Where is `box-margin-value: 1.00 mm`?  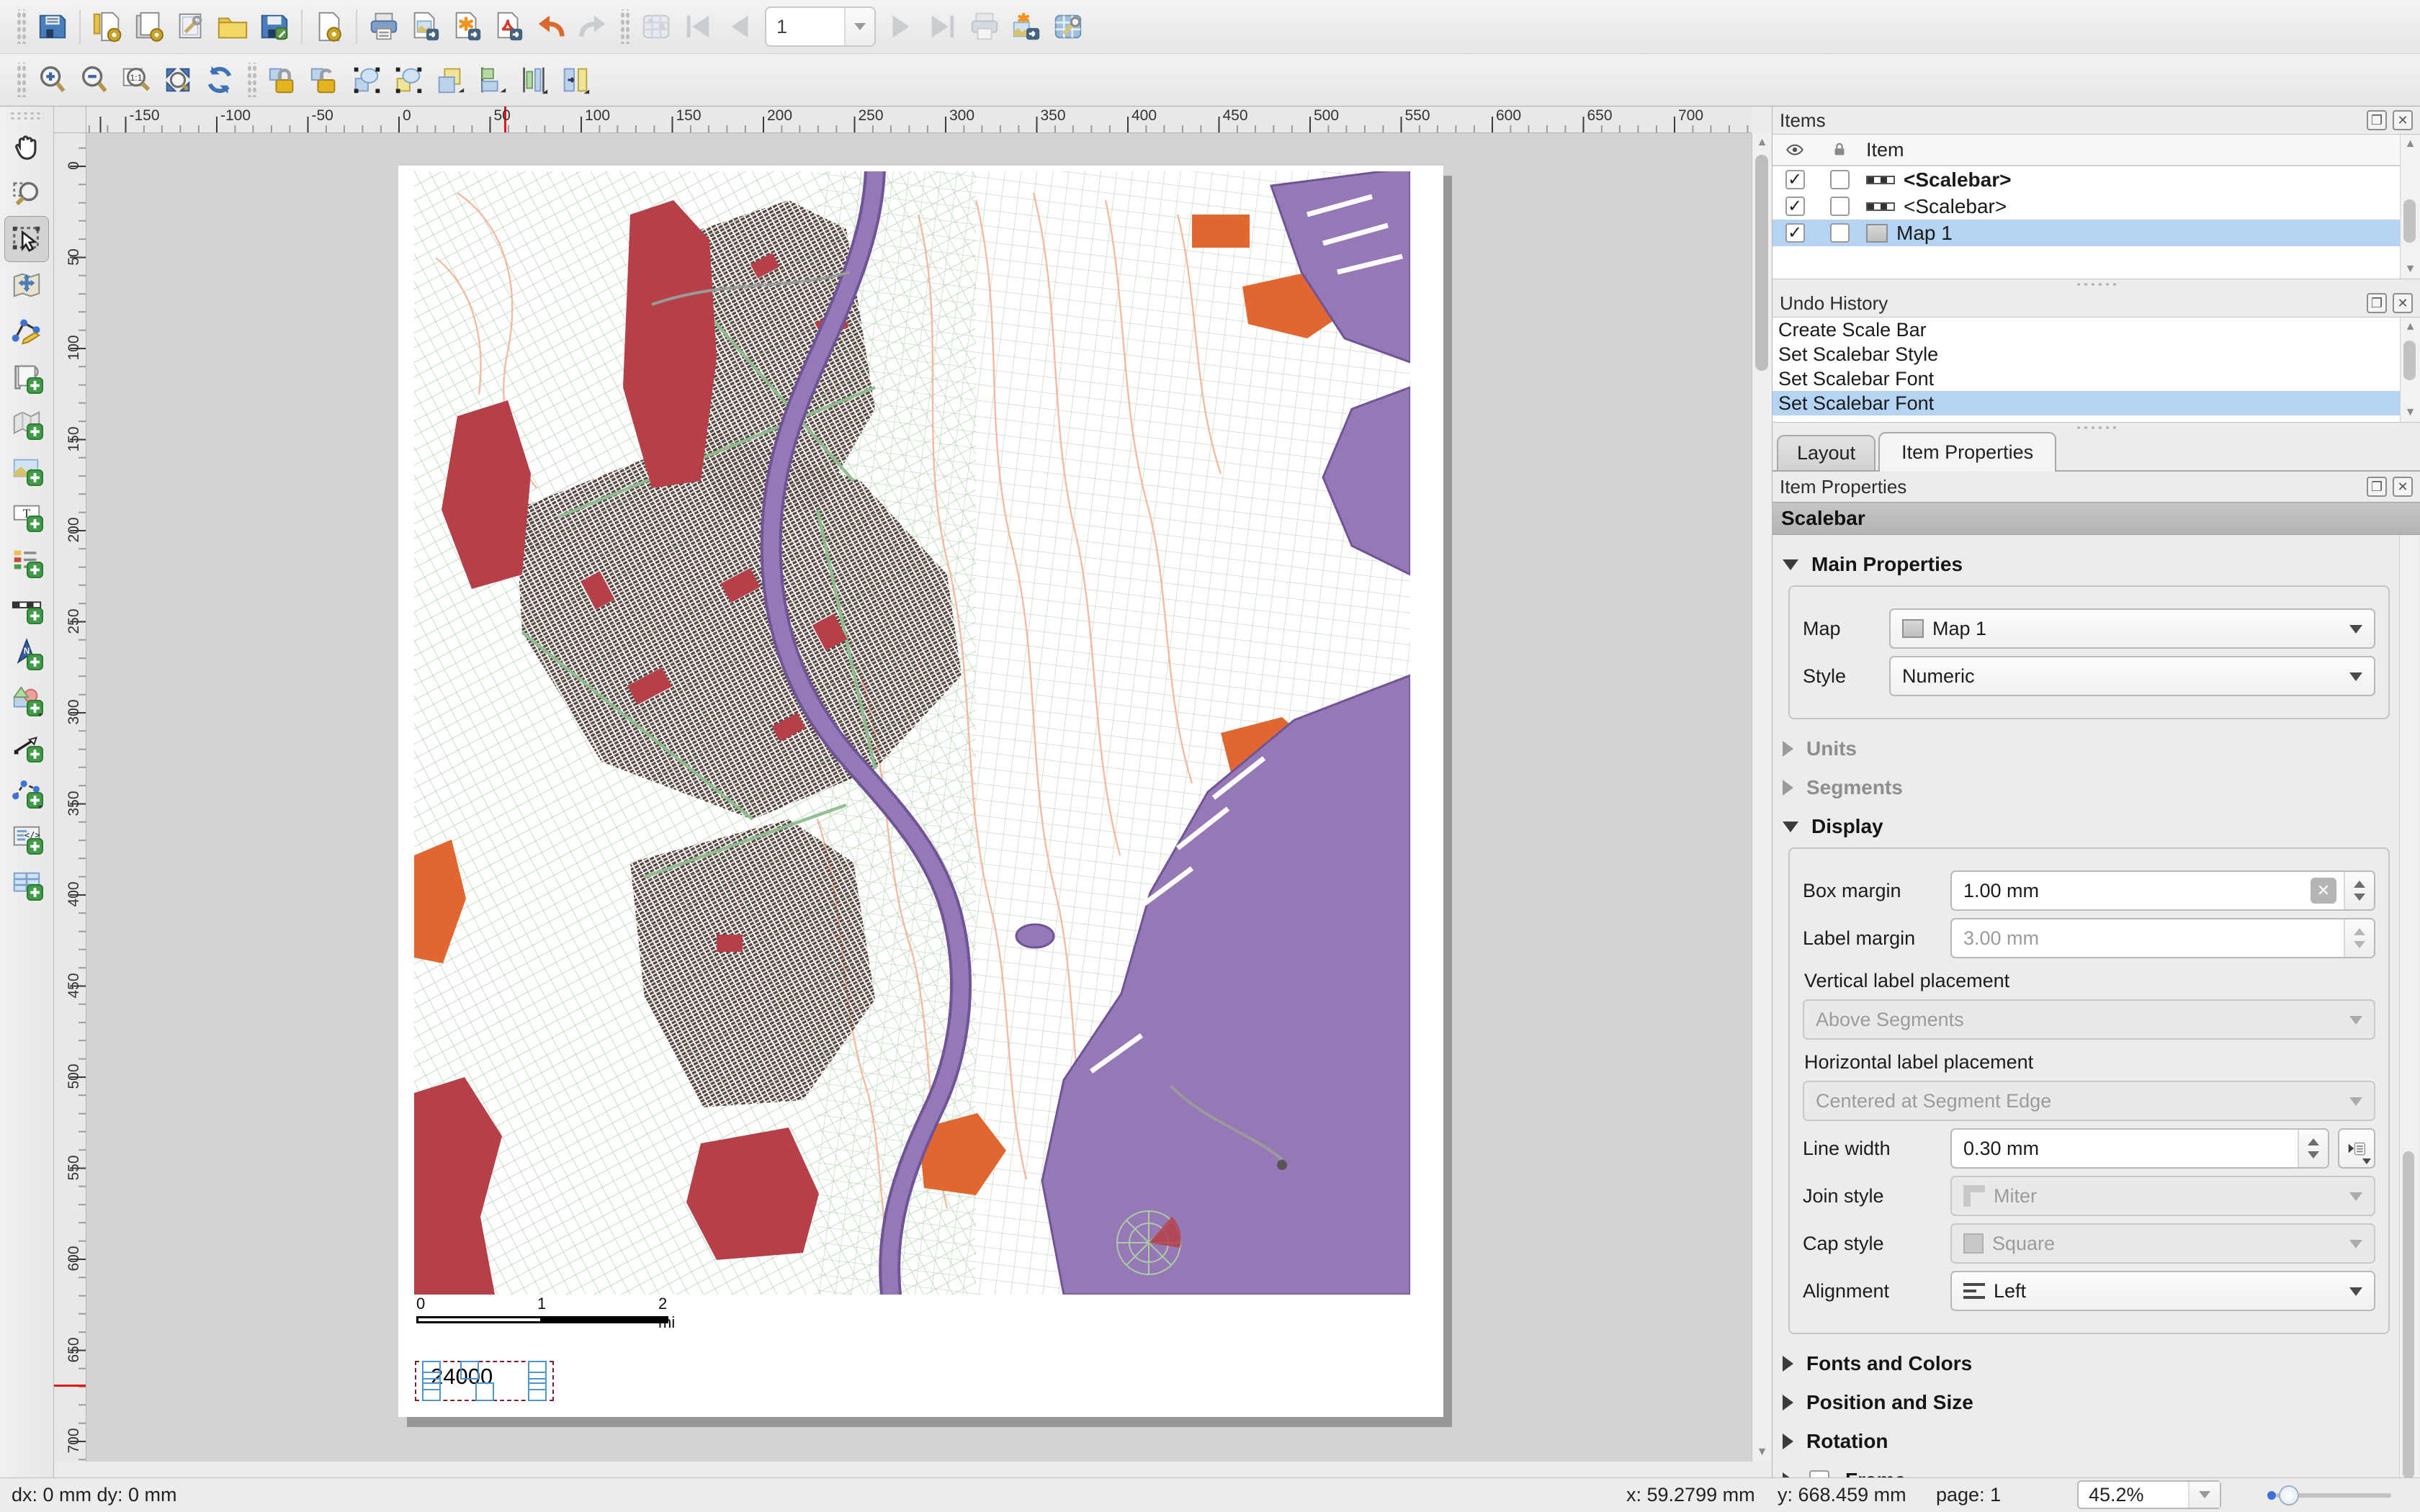
box-margin-value: 1.00 mm is located at coordinates (2131, 891).